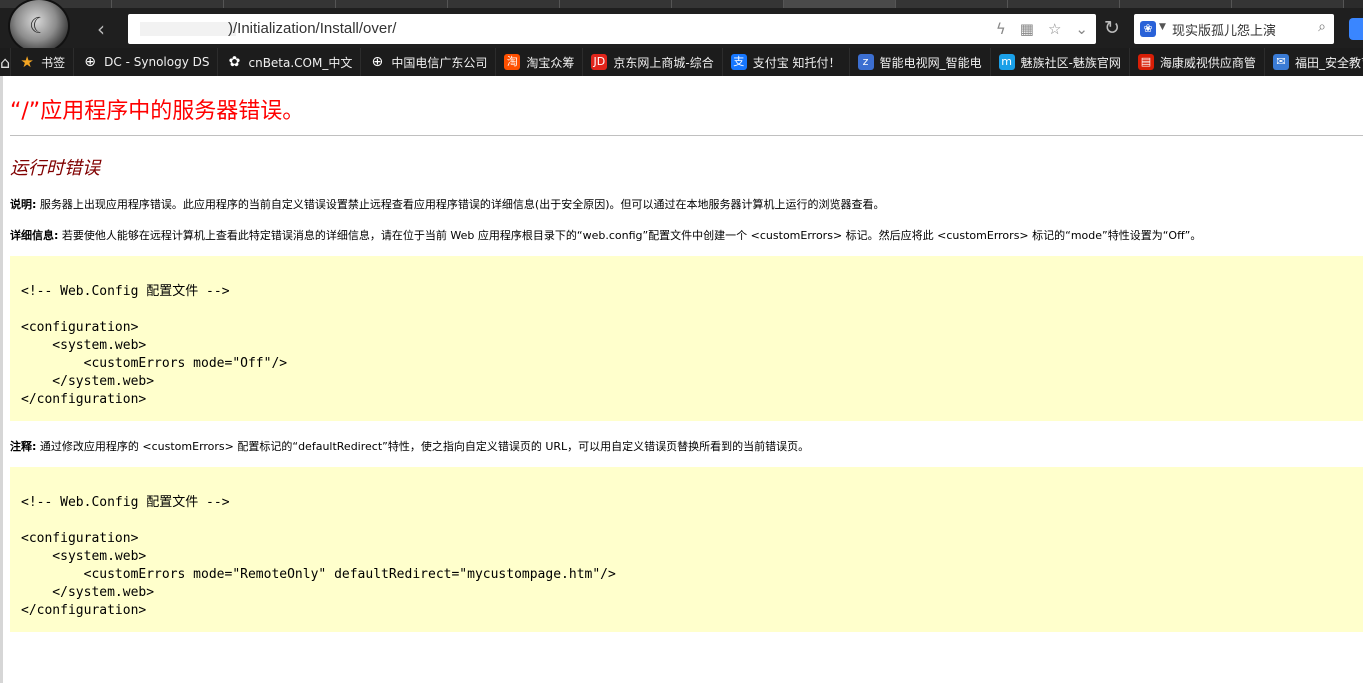 The height and width of the screenshot is (683, 1363). I want to click on back-button: ‹, so click(101, 29).